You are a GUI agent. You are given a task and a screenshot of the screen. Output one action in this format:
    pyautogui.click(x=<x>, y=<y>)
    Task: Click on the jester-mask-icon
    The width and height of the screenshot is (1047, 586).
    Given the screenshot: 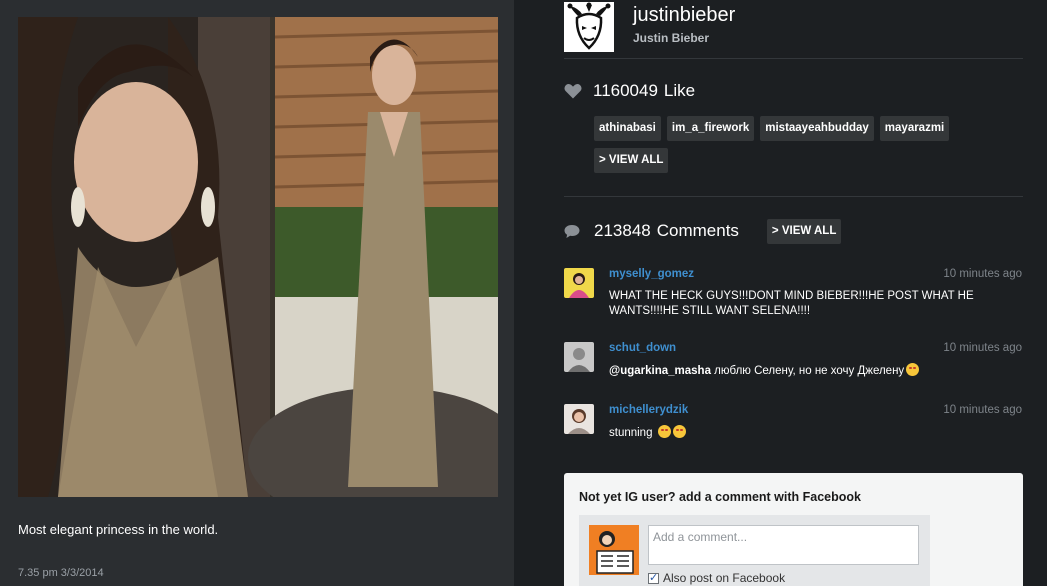 What is the action you would take?
    pyautogui.click(x=589, y=27)
    